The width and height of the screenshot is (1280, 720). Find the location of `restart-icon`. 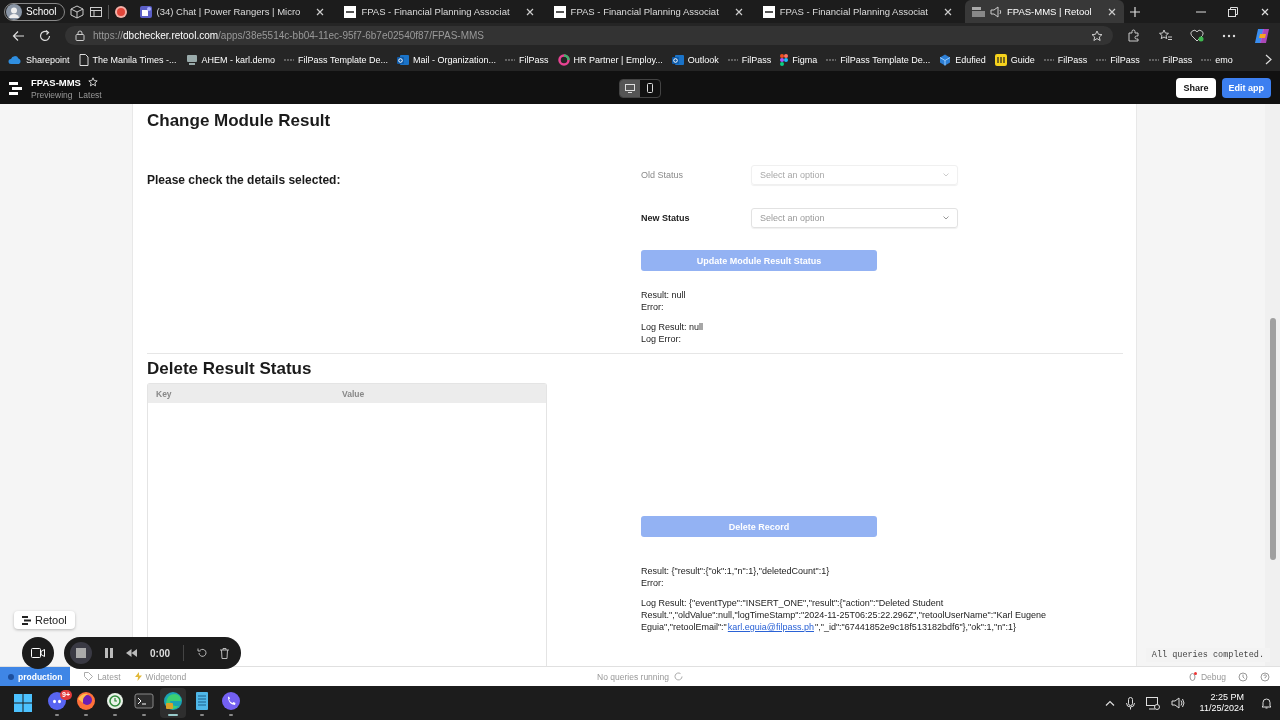

restart-icon is located at coordinates (202, 653).